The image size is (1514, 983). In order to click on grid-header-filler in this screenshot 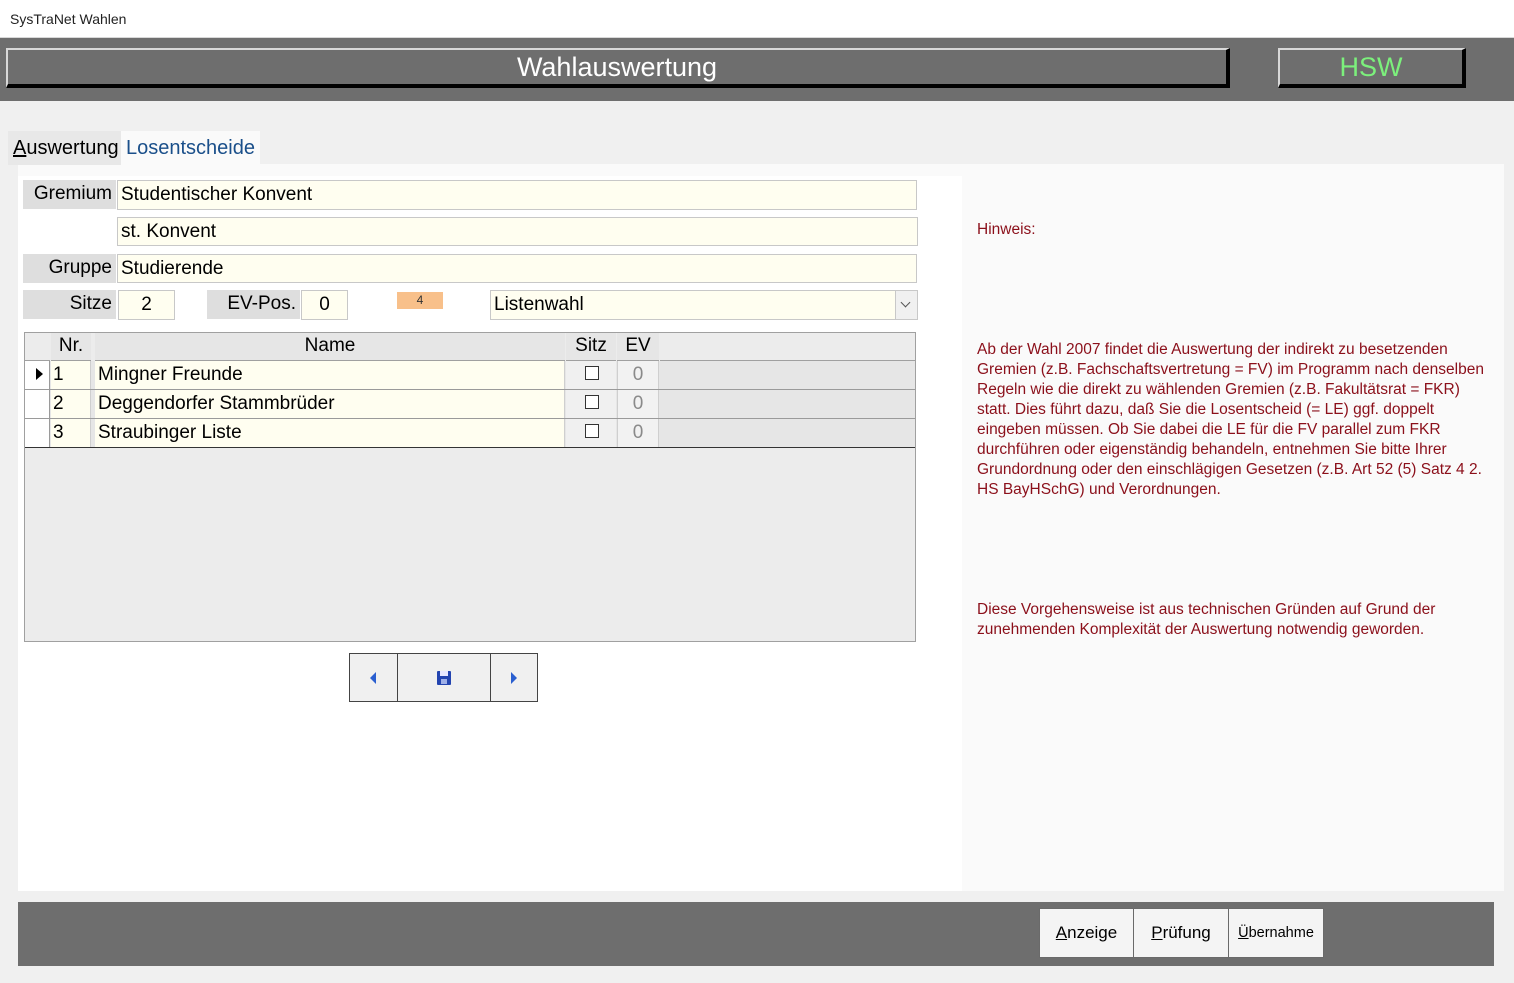, I will do `click(787, 347)`.